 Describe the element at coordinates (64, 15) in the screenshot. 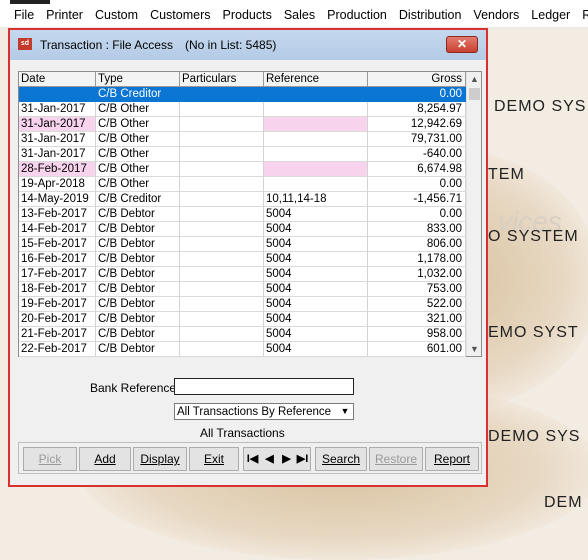

I see `menu-printer: Printer` at that location.